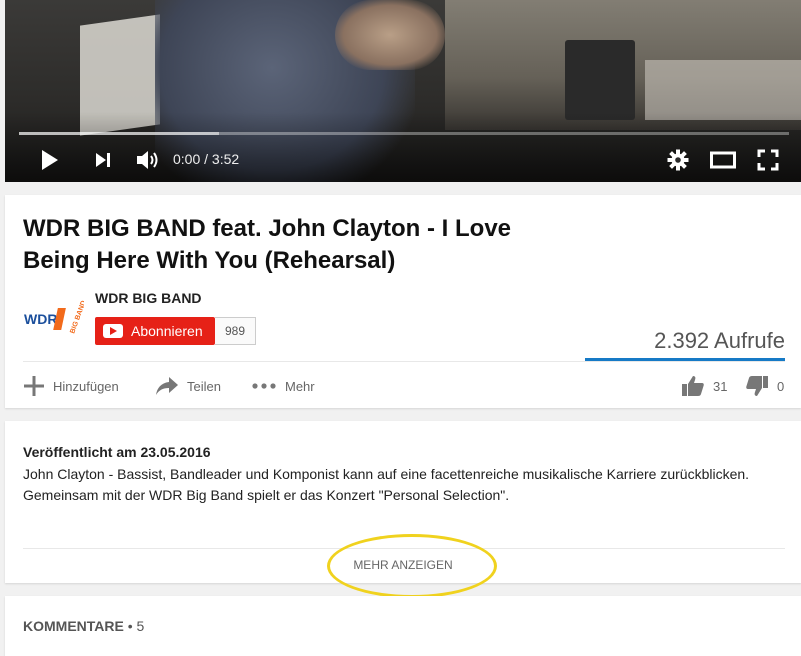 Image resolution: width=801 pixels, height=656 pixels. What do you see at coordinates (167, 331) in the screenshot?
I see `subscribe-label: Abonnieren` at bounding box center [167, 331].